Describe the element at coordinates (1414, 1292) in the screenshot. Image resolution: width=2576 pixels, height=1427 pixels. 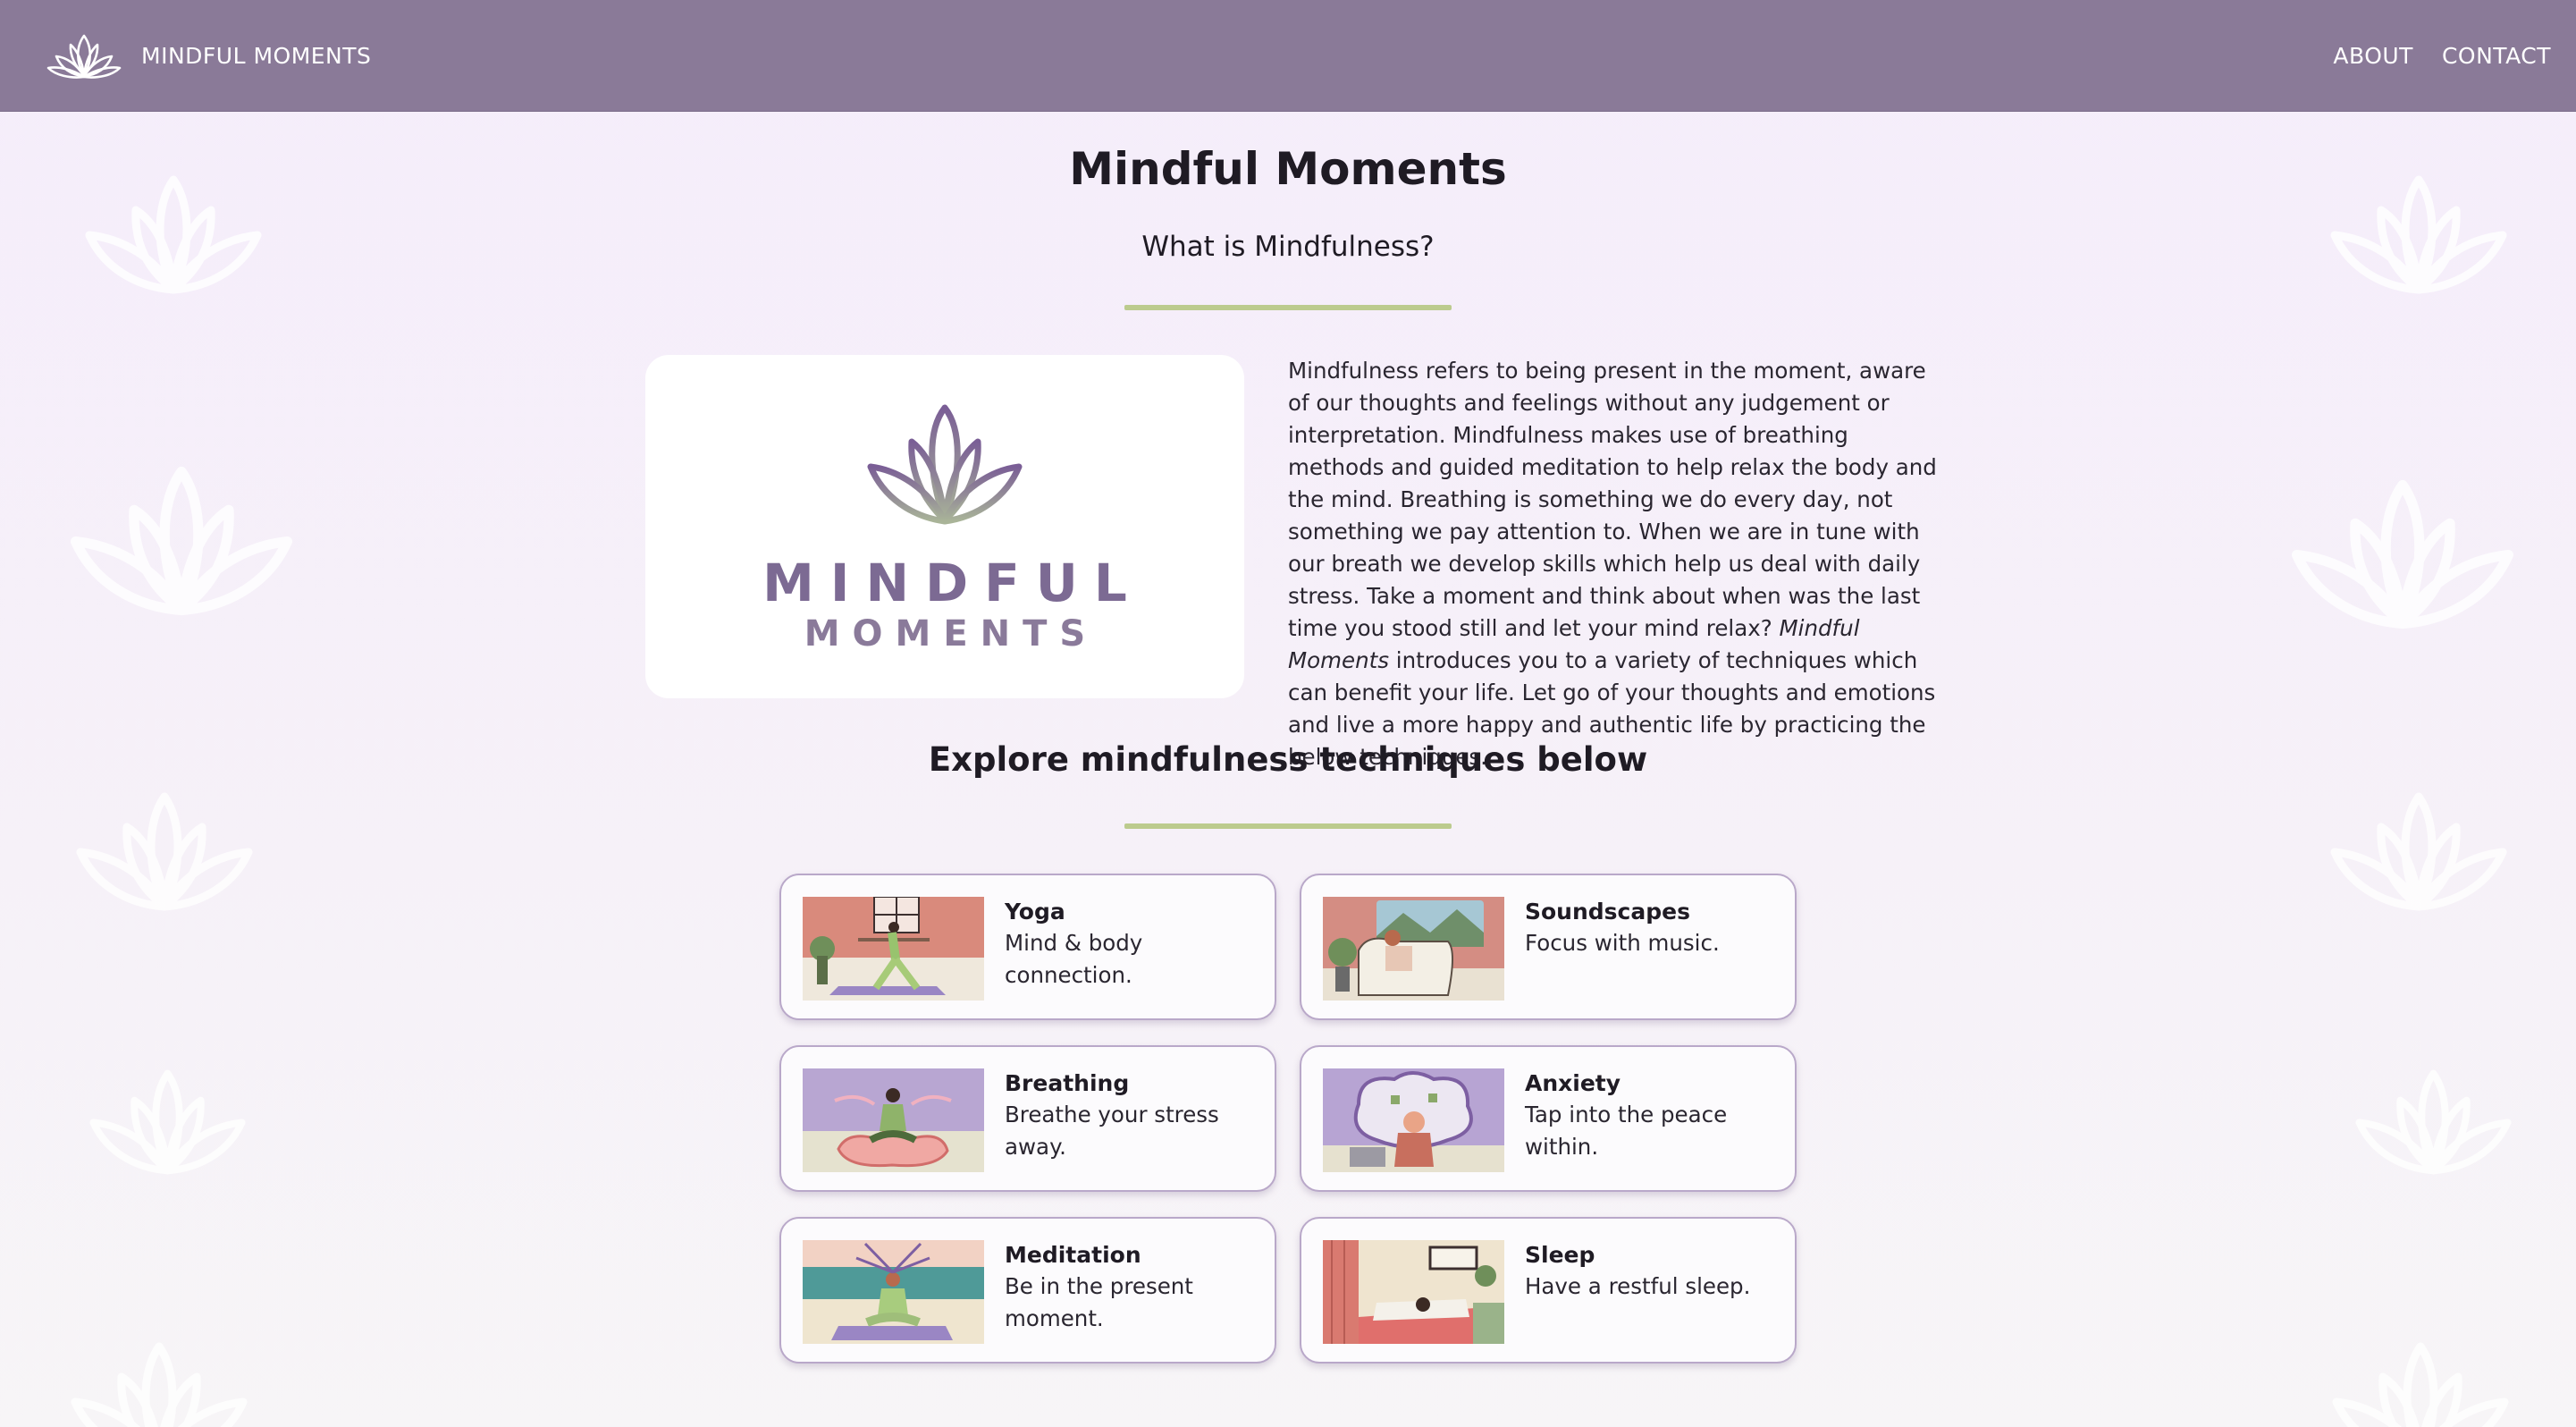
I see `sleep-illustration` at that location.